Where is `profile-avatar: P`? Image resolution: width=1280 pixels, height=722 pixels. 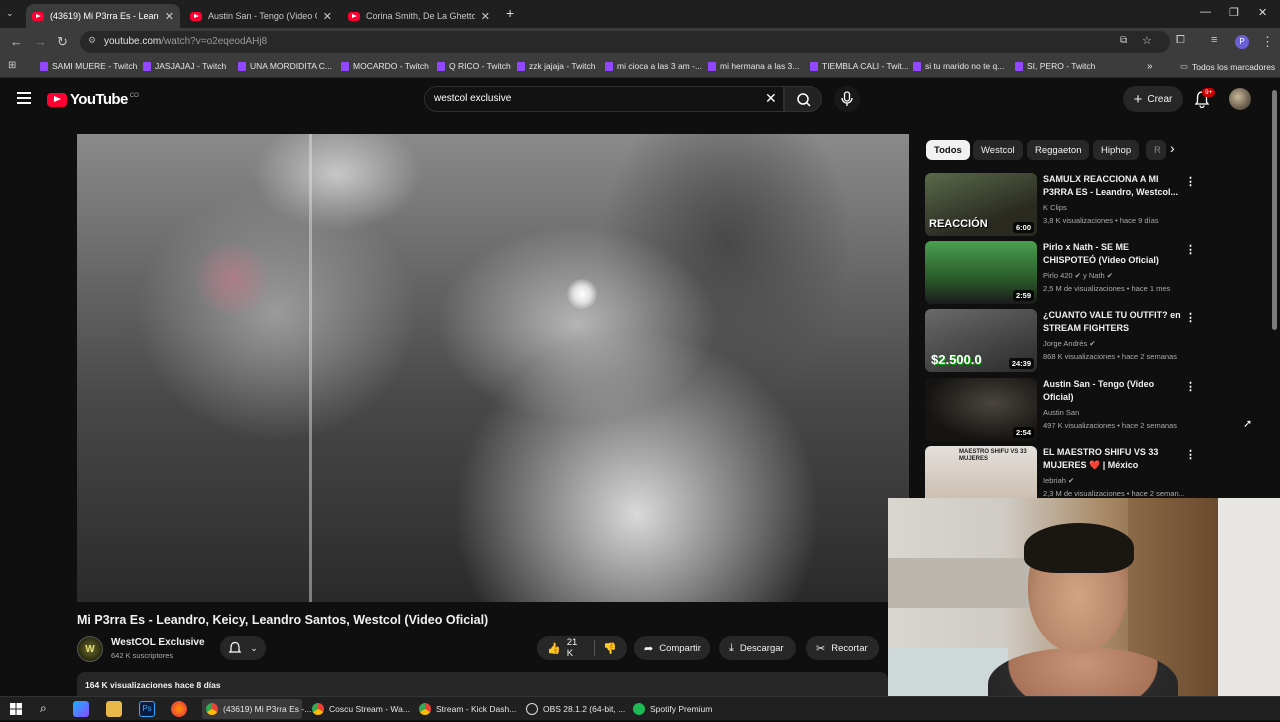 profile-avatar: P is located at coordinates (1242, 42).